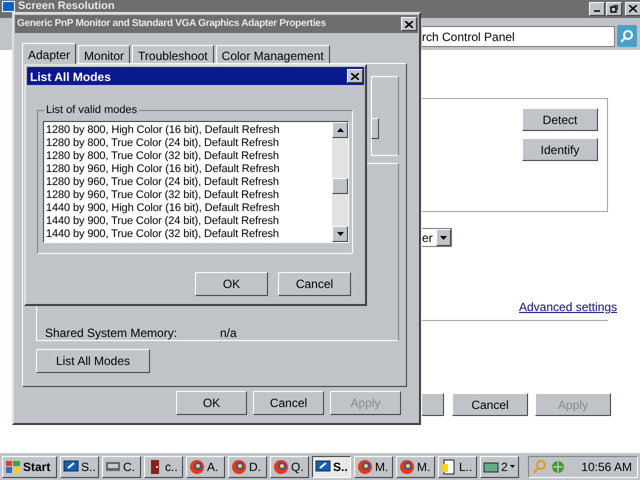 The height and width of the screenshot is (480, 640). What do you see at coordinates (340, 234) in the screenshot?
I see `scroll-down-icon` at bounding box center [340, 234].